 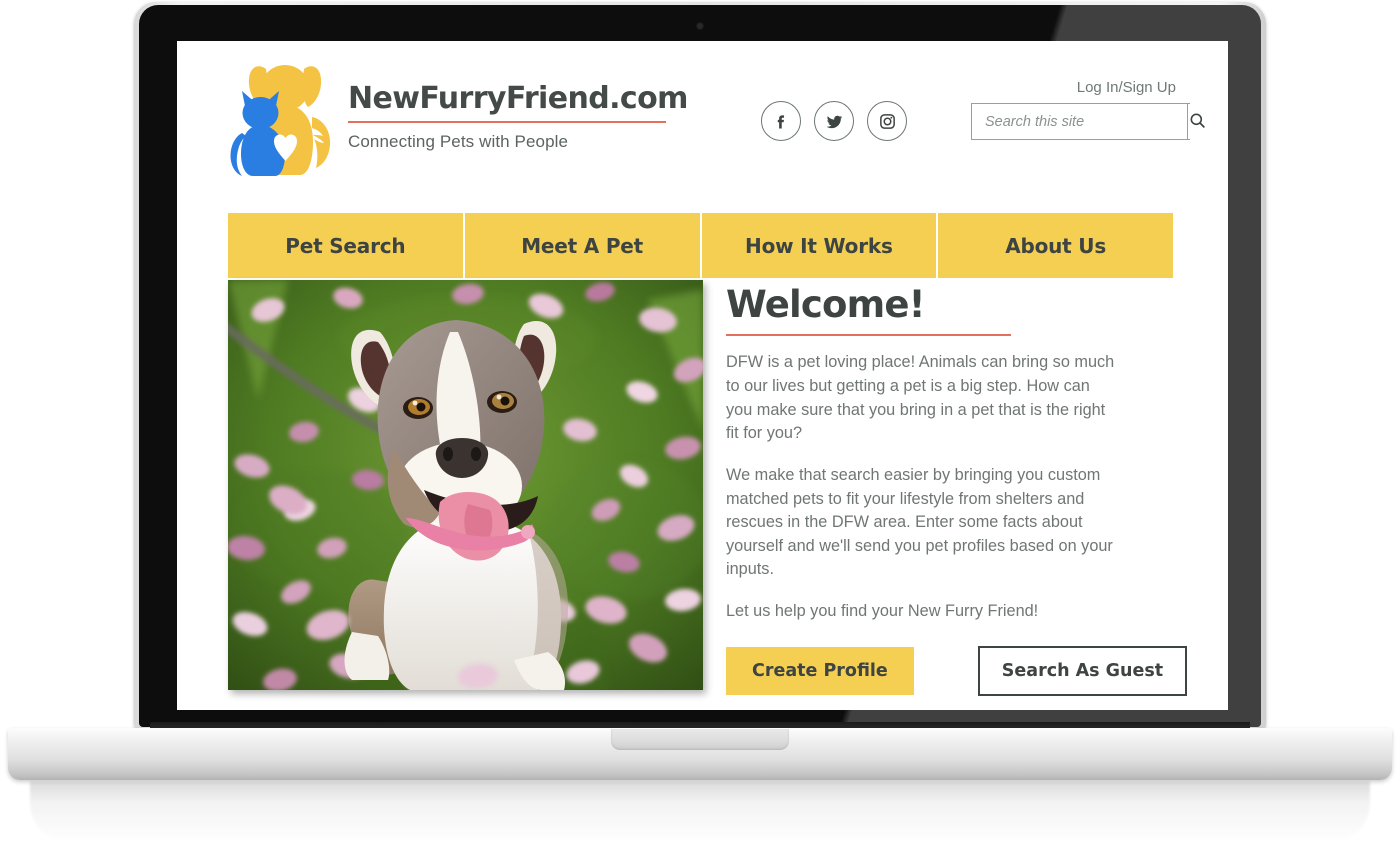 What do you see at coordinates (583, 245) in the screenshot?
I see `nav-item-meet-a-pet: Meet A Pet` at bounding box center [583, 245].